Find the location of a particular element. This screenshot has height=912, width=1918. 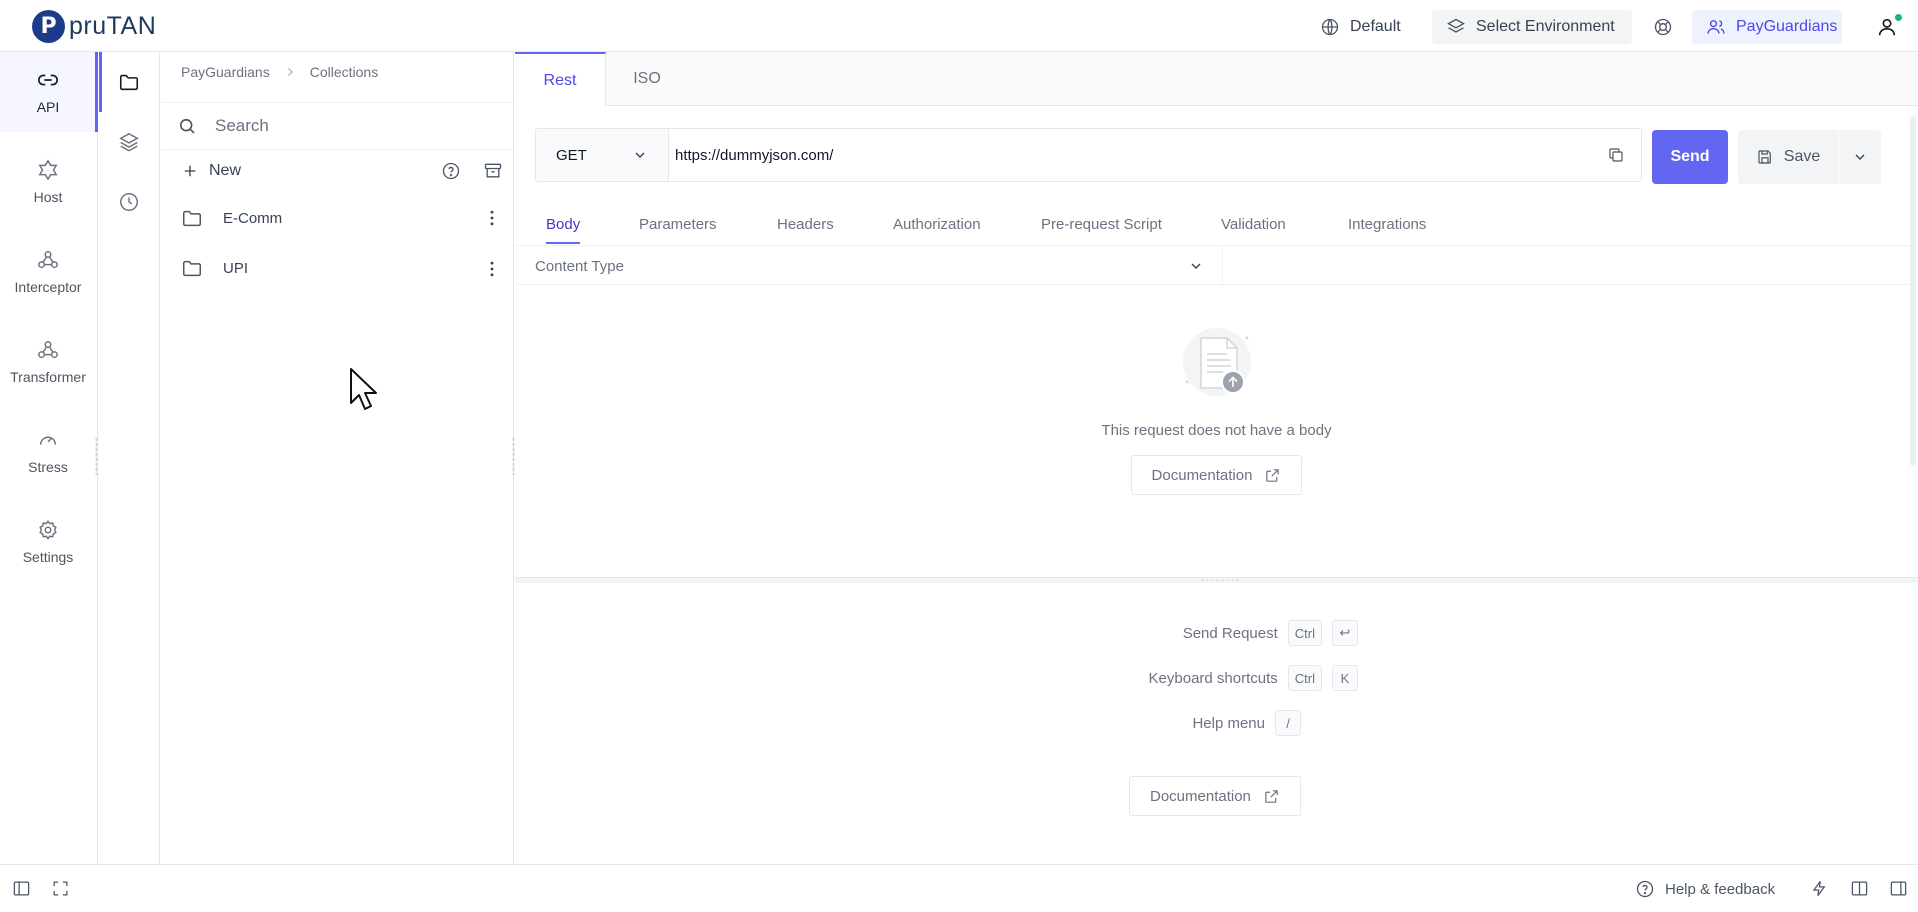

environment-selector: Select Environment is located at coordinates (1532, 27).